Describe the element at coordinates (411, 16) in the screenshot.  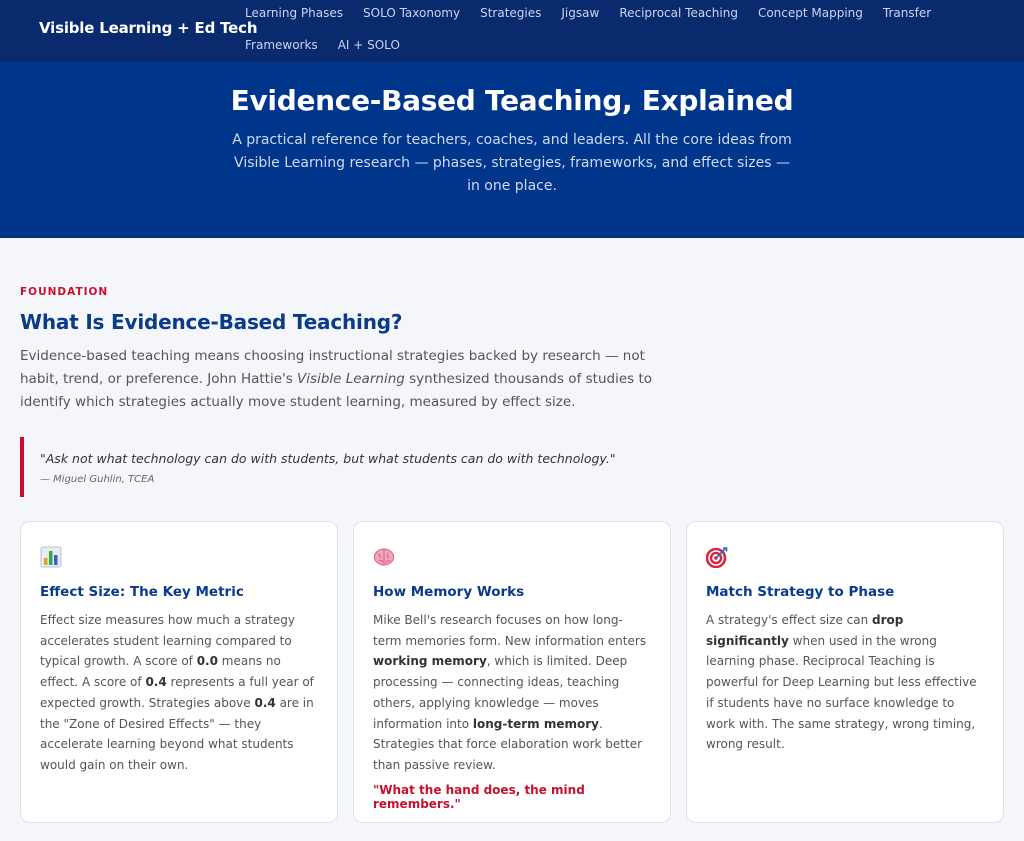
I see `nav-link-solo-taxonomy: SOLO Taxonomy` at that location.